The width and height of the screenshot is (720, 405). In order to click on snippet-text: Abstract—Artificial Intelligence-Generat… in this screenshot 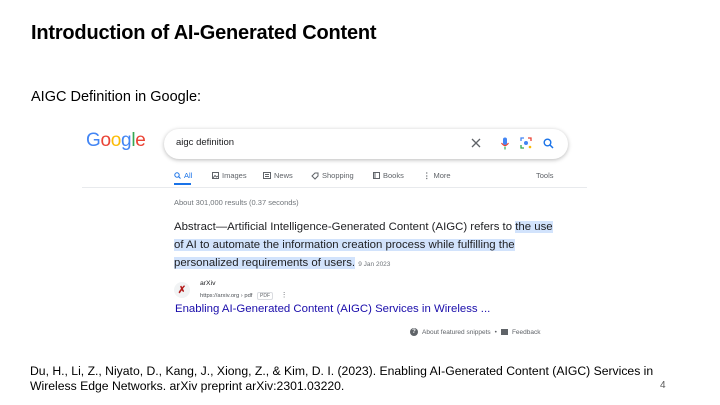, I will do `click(345, 227)`.